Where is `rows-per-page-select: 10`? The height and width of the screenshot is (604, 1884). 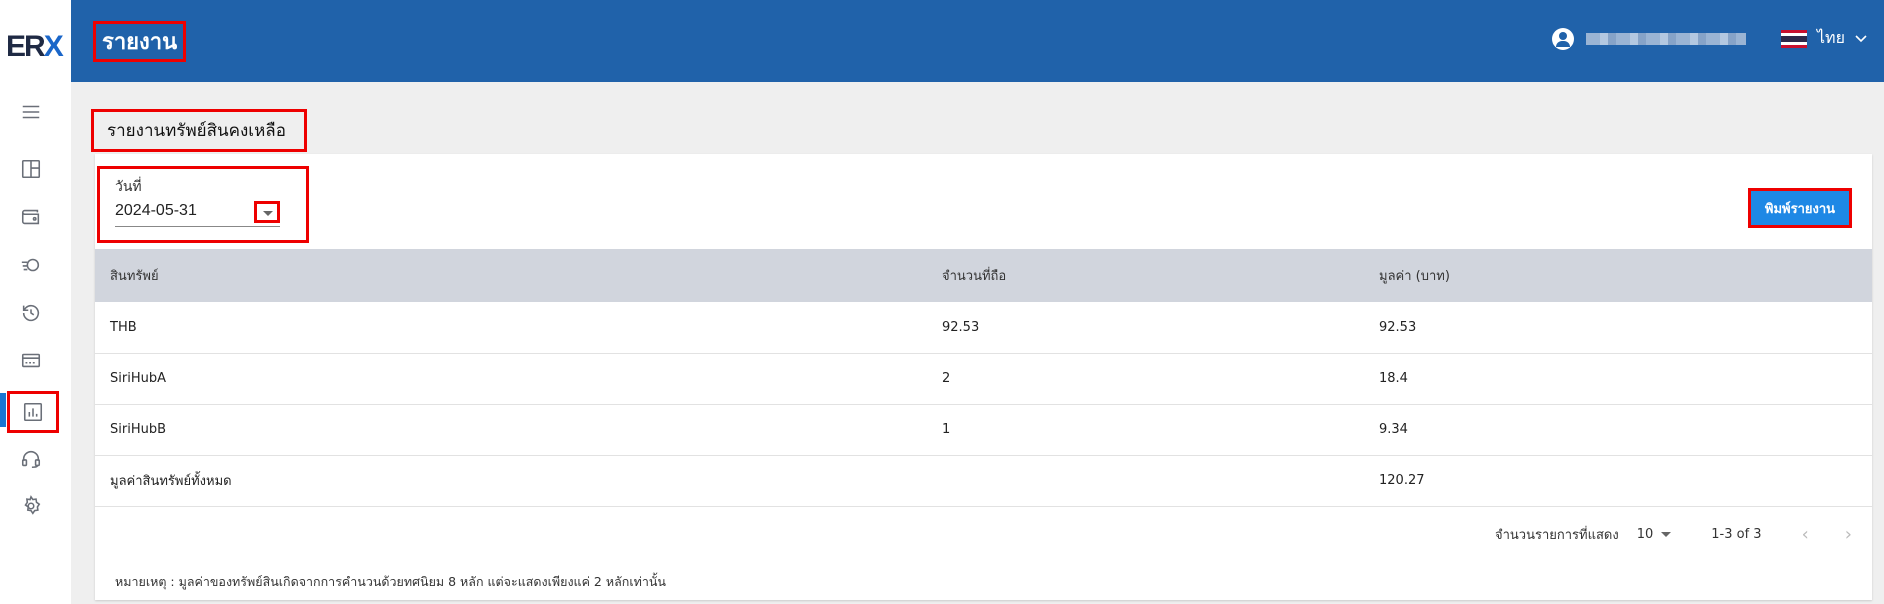 rows-per-page-select: 10 is located at coordinates (1654, 534).